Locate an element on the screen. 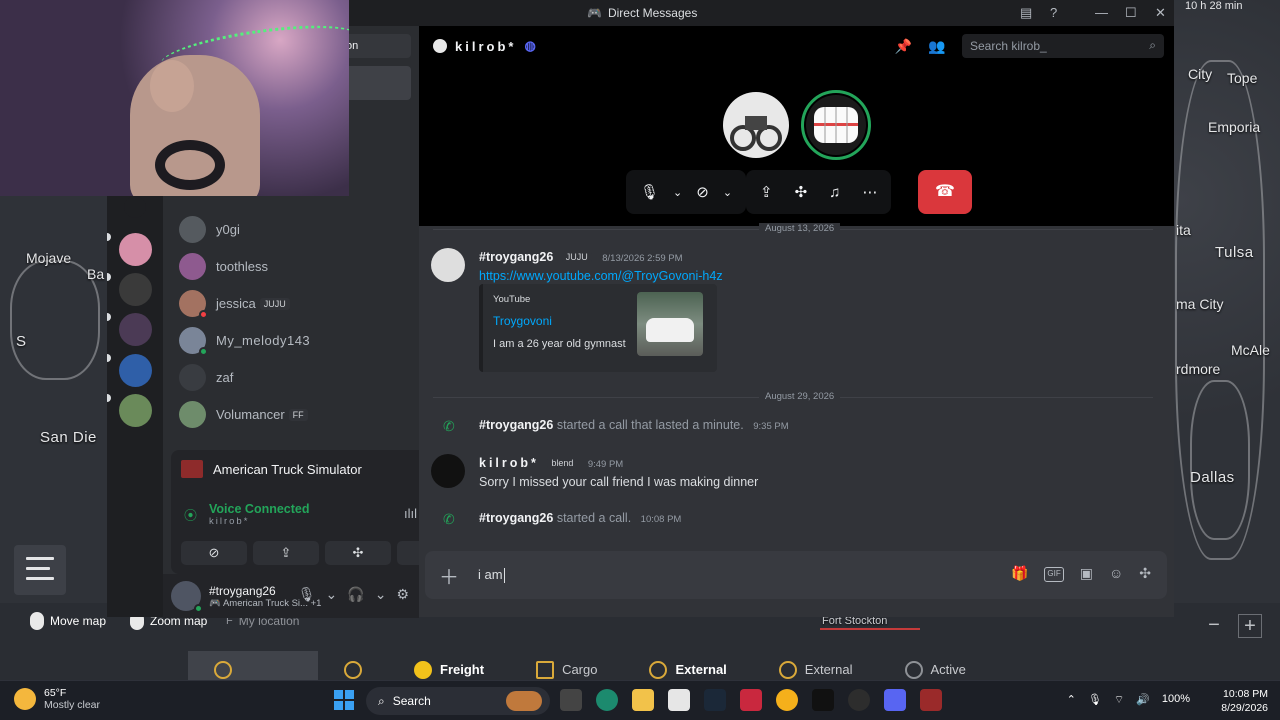 This screenshot has height=720, width=1280. soundboard-icon: ♫ is located at coordinates (834, 192).